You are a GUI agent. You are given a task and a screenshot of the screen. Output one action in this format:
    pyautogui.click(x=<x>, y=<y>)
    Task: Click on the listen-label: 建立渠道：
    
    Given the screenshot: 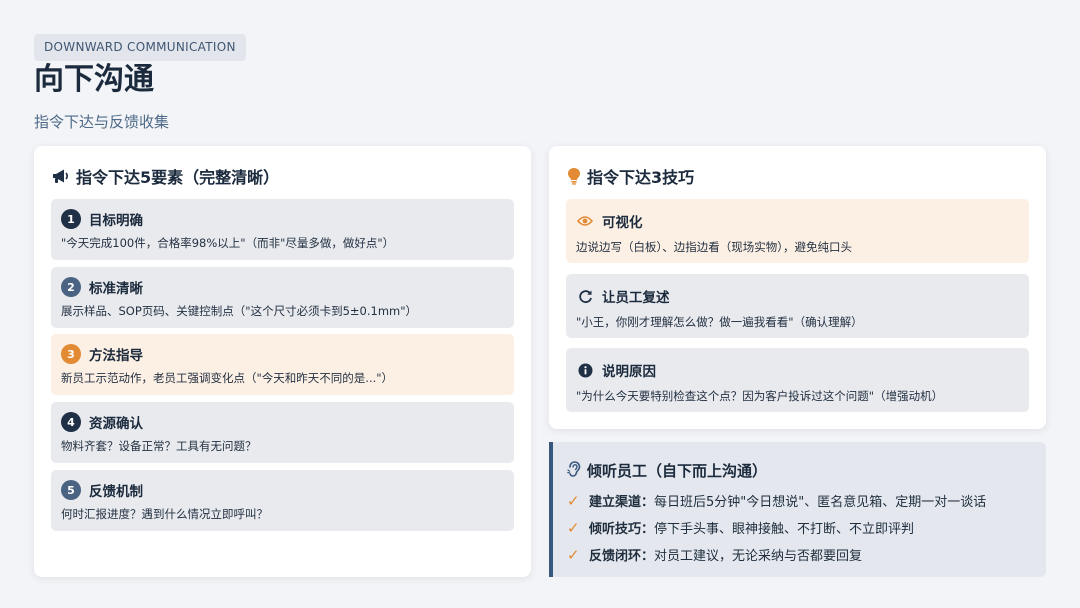 What is the action you would take?
    pyautogui.click(x=622, y=502)
    